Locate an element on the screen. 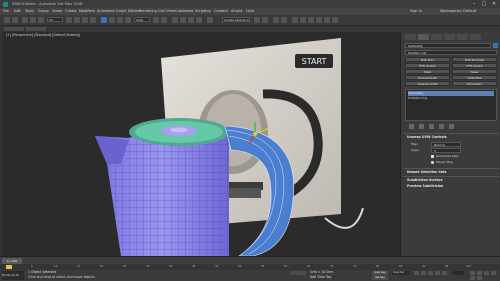  modifier-button: Edit Normals is located at coordinates (474, 59).